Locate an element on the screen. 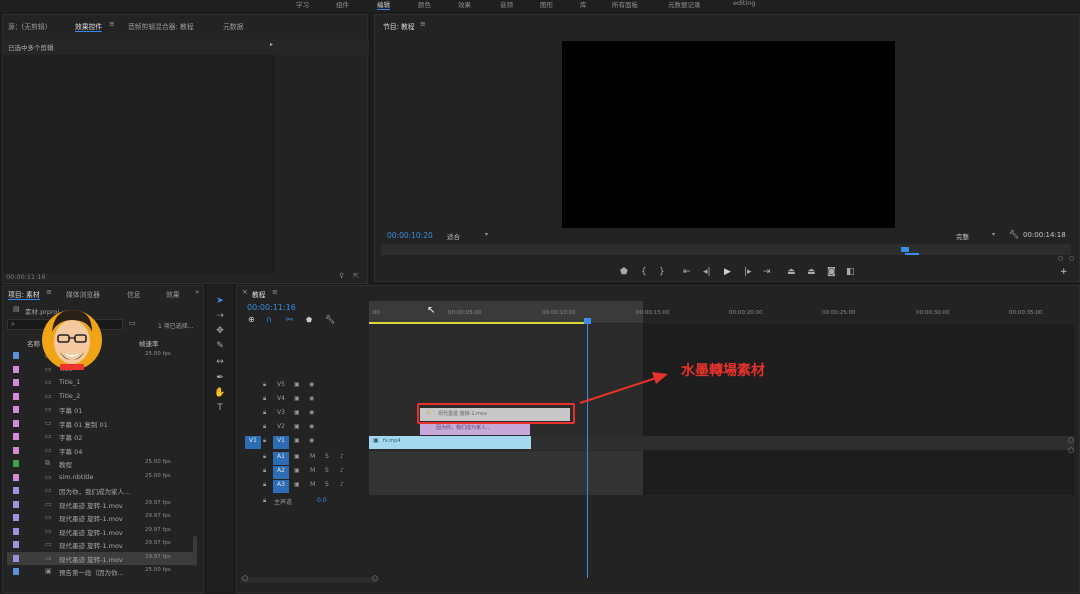 This screenshot has height=594, width=1080. work-area-bar is located at coordinates (506, 312).